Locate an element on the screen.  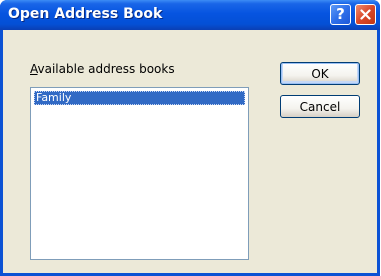
help-button: ? is located at coordinates (340, 14).